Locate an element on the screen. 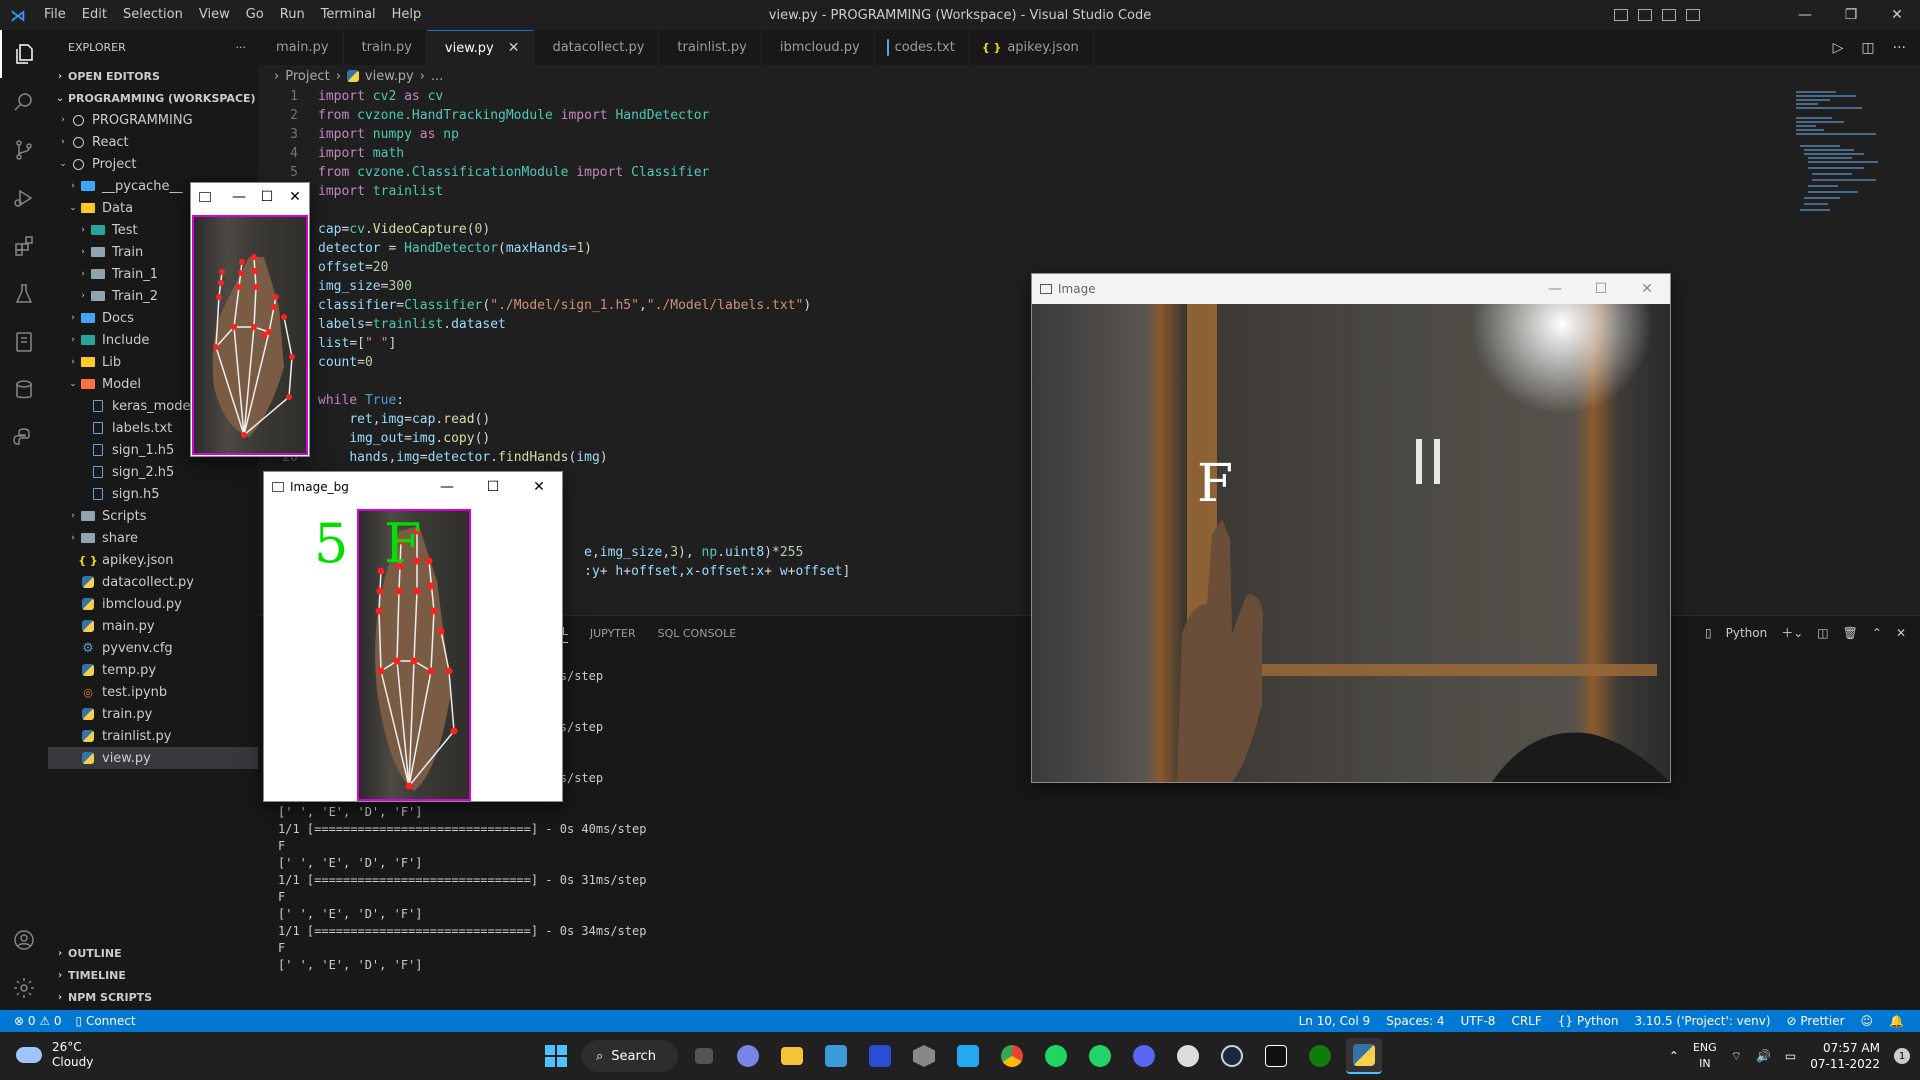 Image resolution: width=1920 pixels, height=1080 pixels. prettier-status: ⊘ Prettier is located at coordinates (1816, 1021).